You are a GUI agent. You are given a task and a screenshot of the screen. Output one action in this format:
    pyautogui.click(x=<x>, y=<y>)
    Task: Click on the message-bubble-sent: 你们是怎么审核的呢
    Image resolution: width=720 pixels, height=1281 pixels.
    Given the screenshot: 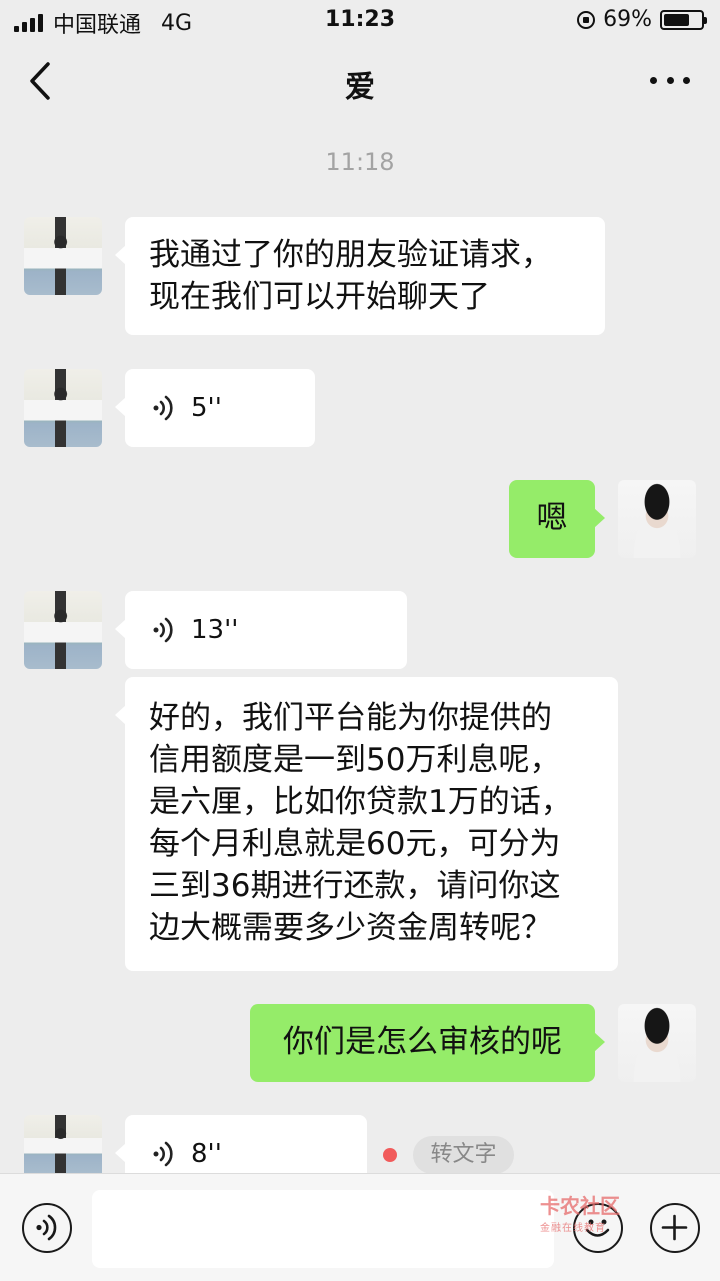 What is the action you would take?
    pyautogui.click(x=427, y=1043)
    